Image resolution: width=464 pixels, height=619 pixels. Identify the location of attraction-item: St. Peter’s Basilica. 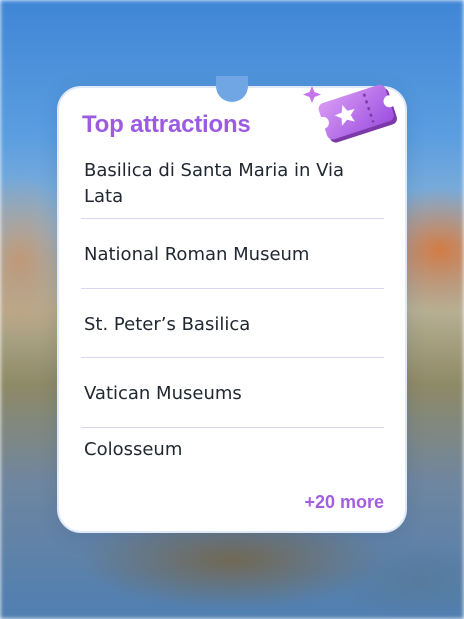
(234, 325).